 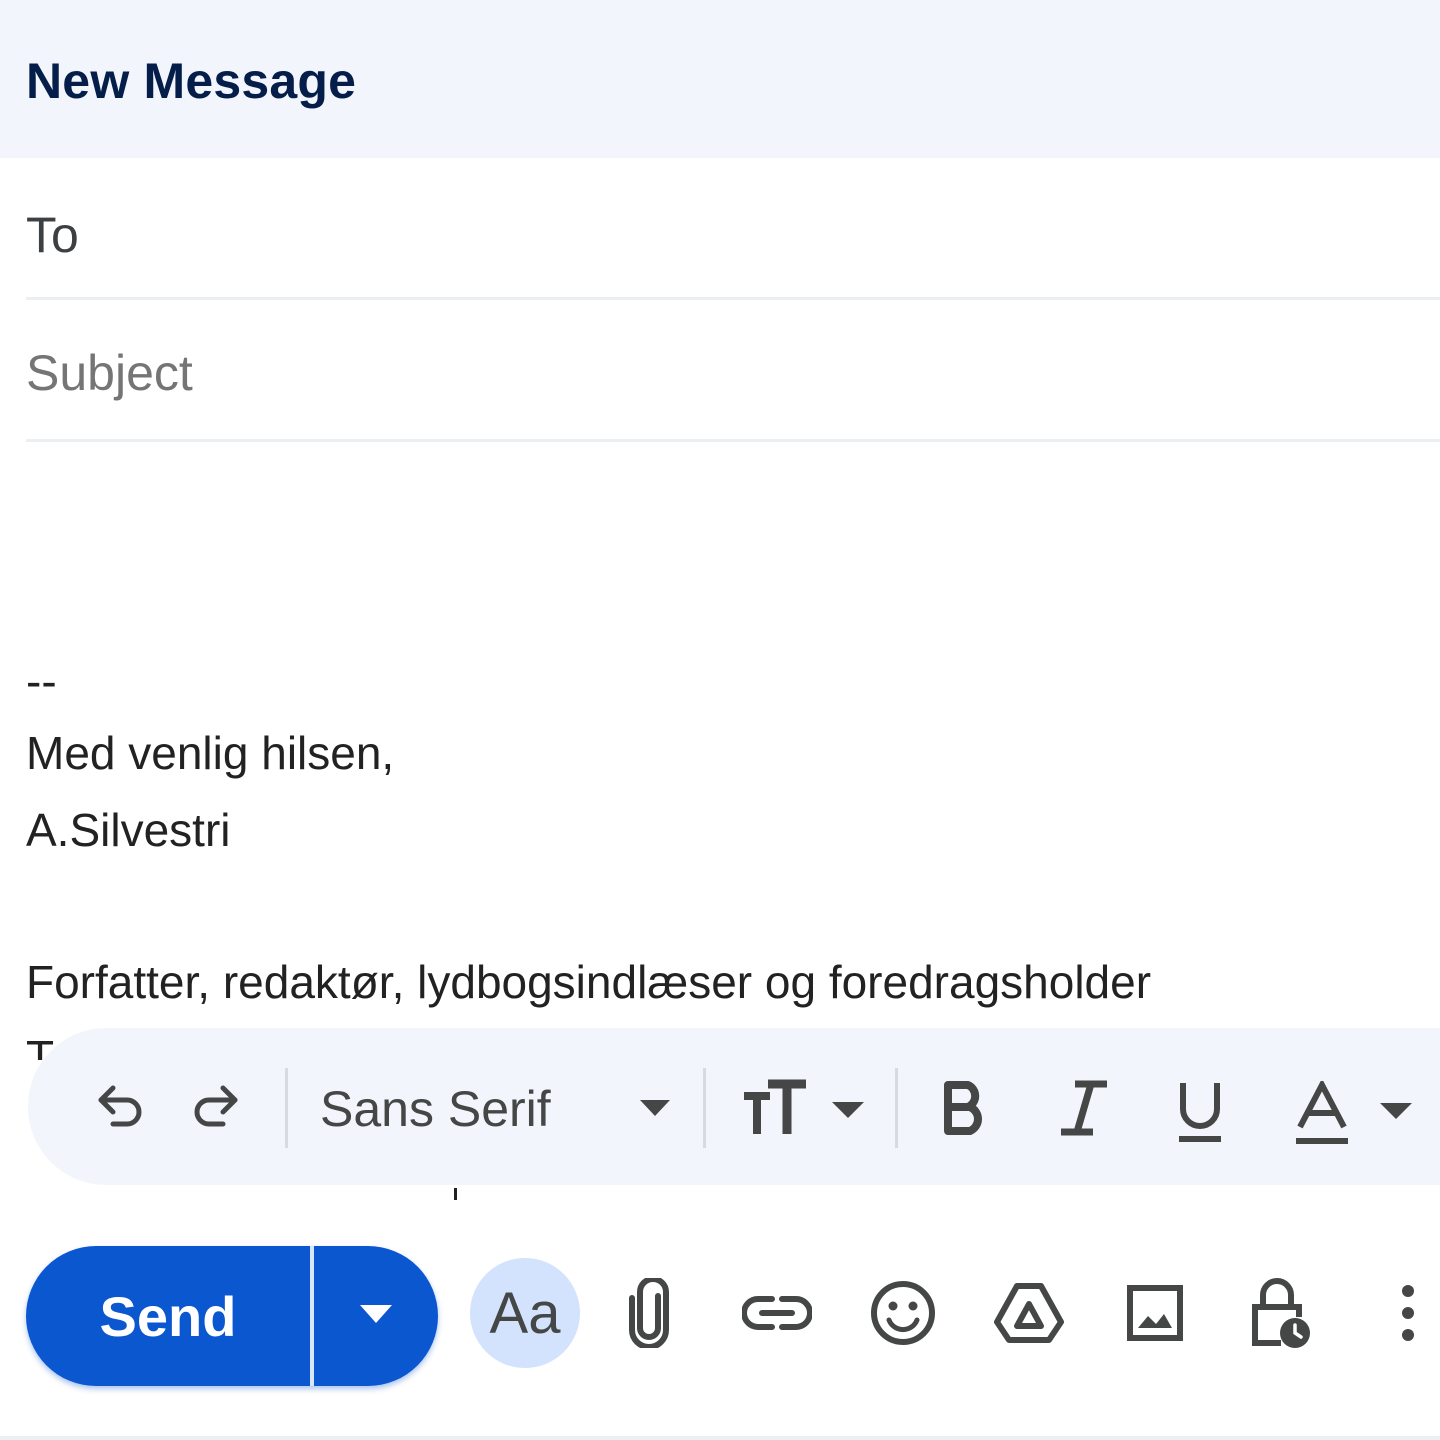 I want to click on send-button: Send, so click(x=168, y=1316).